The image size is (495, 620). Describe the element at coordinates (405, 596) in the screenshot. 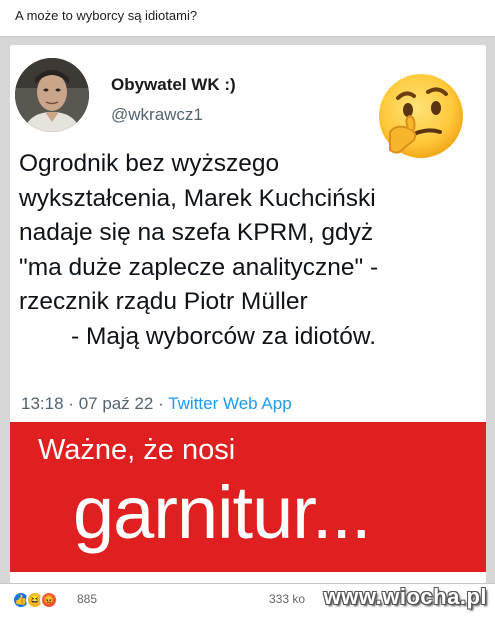

I see `site-watermark: www.wiocha.pl` at that location.